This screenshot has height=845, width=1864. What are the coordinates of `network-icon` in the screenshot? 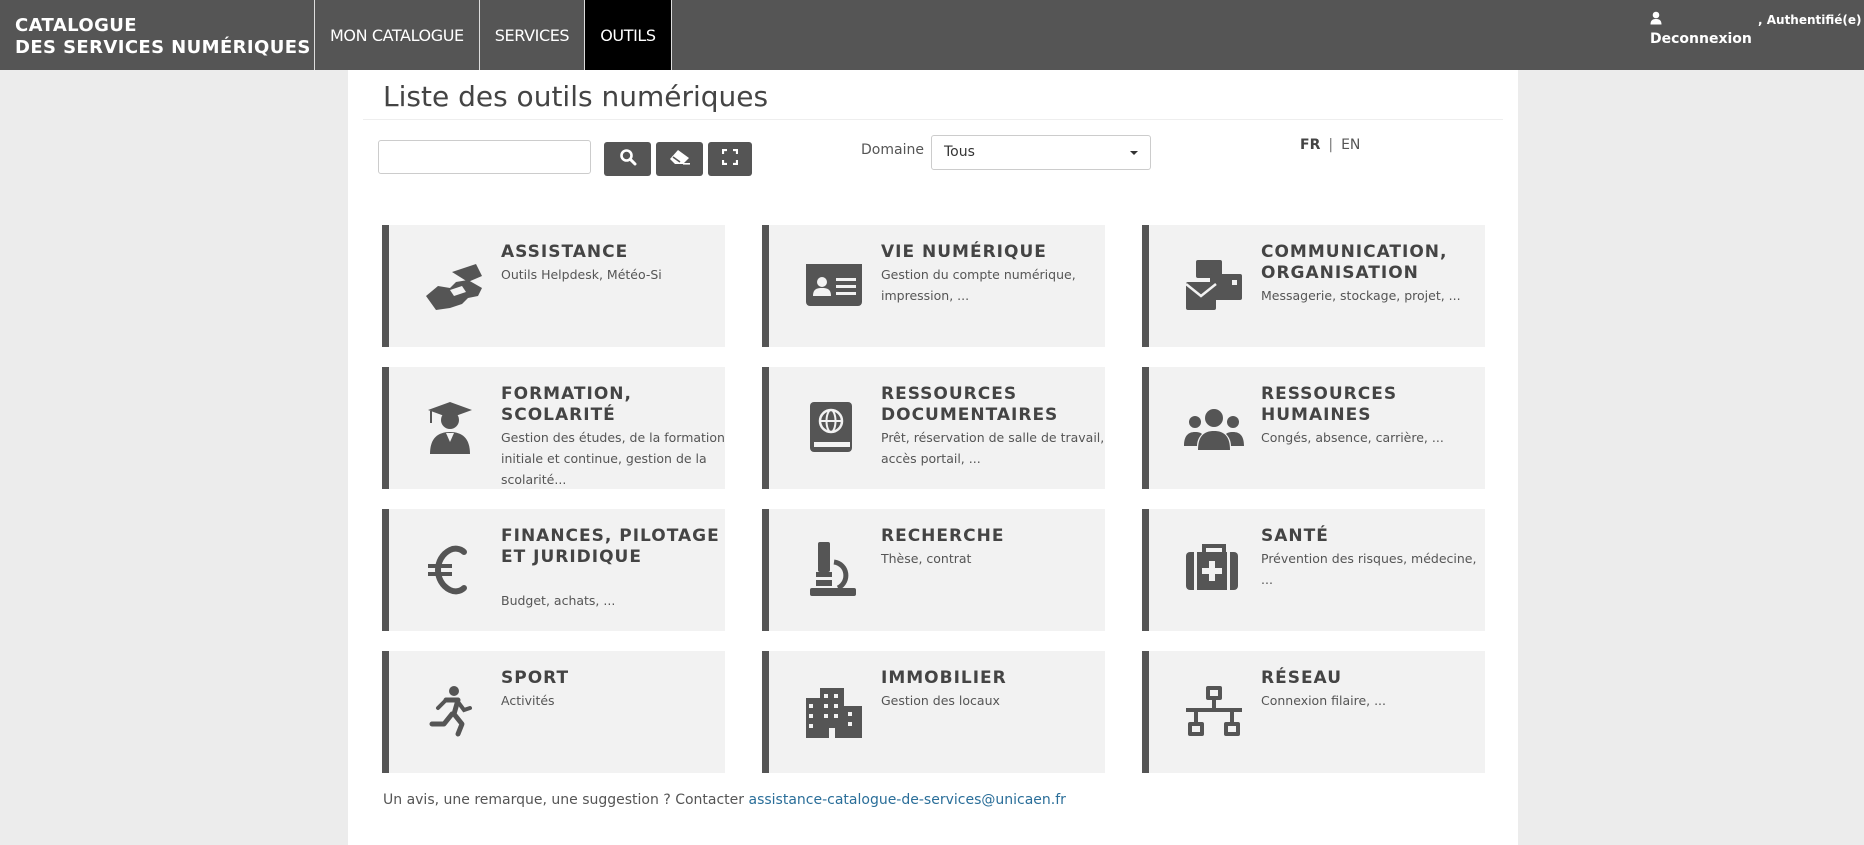 It's located at (1214, 712).